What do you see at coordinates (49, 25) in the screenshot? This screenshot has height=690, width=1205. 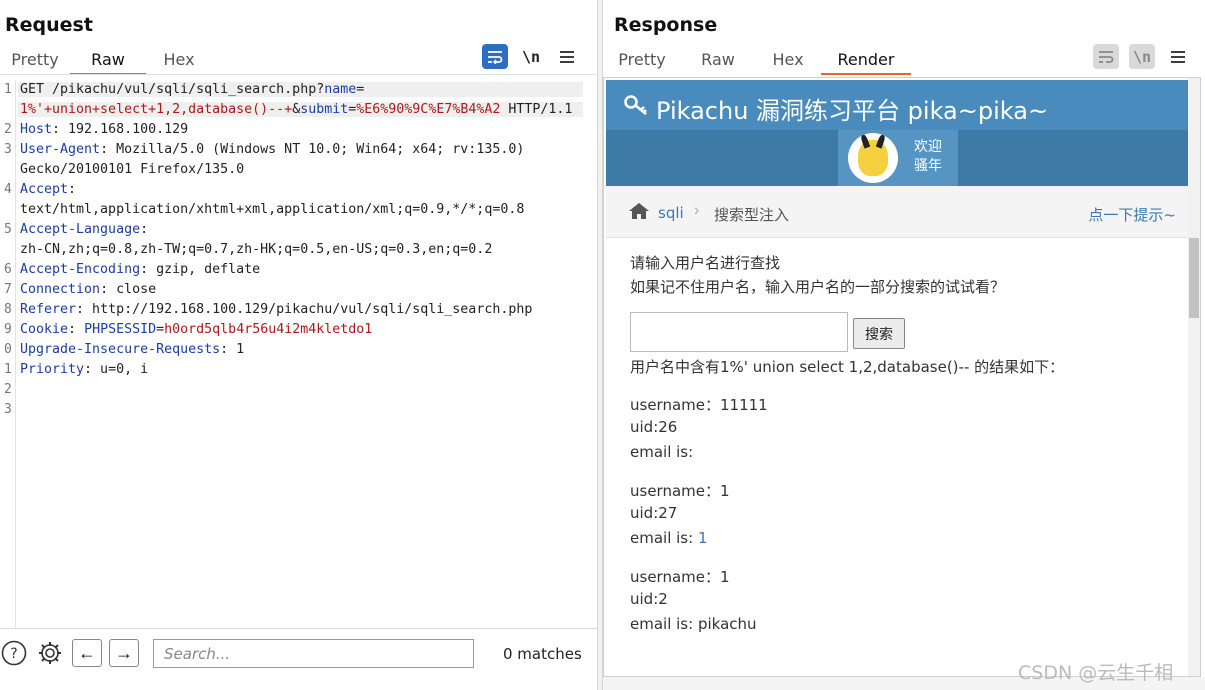 I see `request-title: Request` at bounding box center [49, 25].